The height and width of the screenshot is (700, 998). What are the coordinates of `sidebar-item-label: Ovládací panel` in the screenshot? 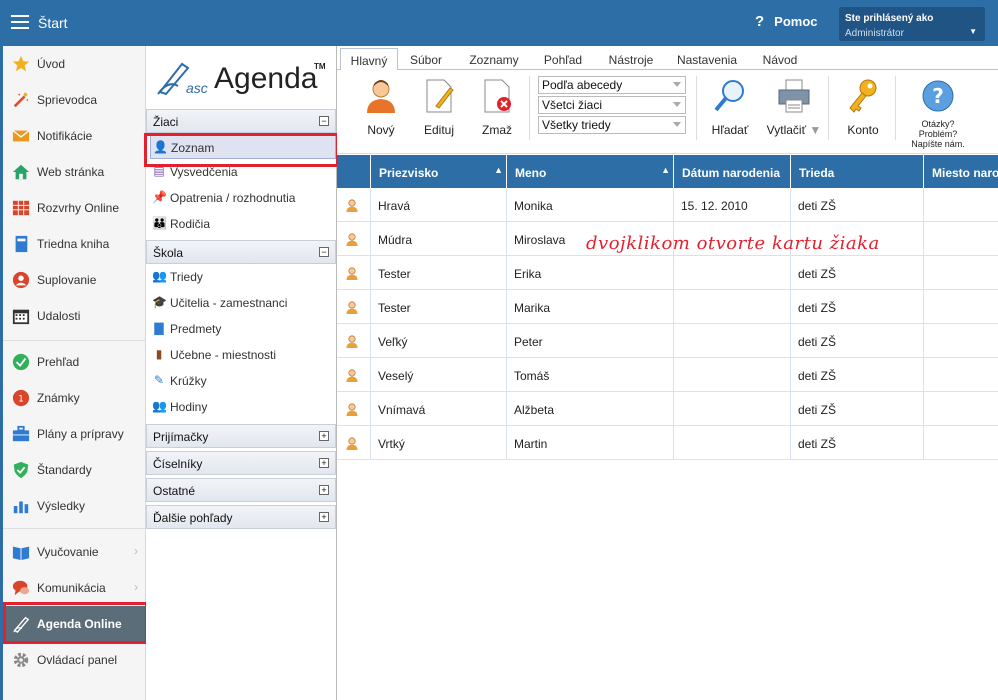 It's located at (77, 660).